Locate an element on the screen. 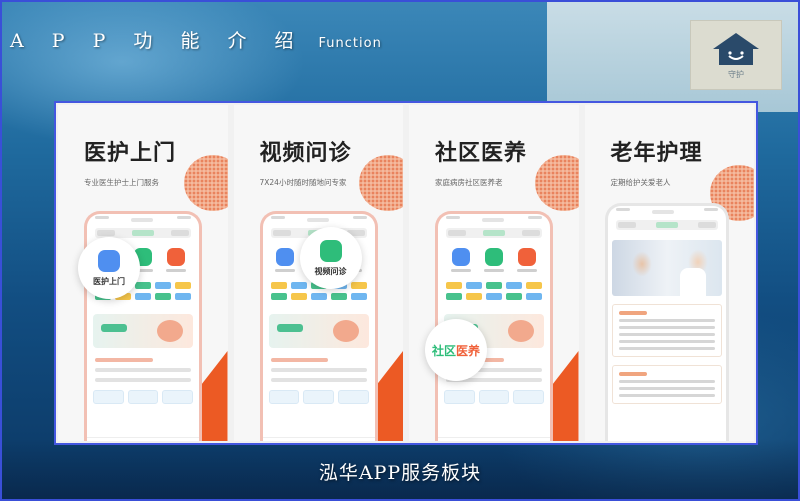 Image resolution: width=800 pixels, height=501 pixels. card-title: 老年护理 is located at coordinates (656, 153).